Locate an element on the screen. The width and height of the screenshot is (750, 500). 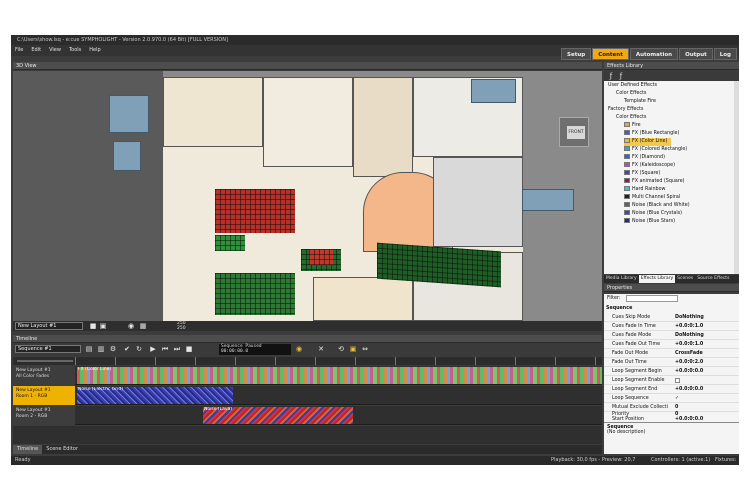
print-icon: ▥ is located at coordinates (101, 349).